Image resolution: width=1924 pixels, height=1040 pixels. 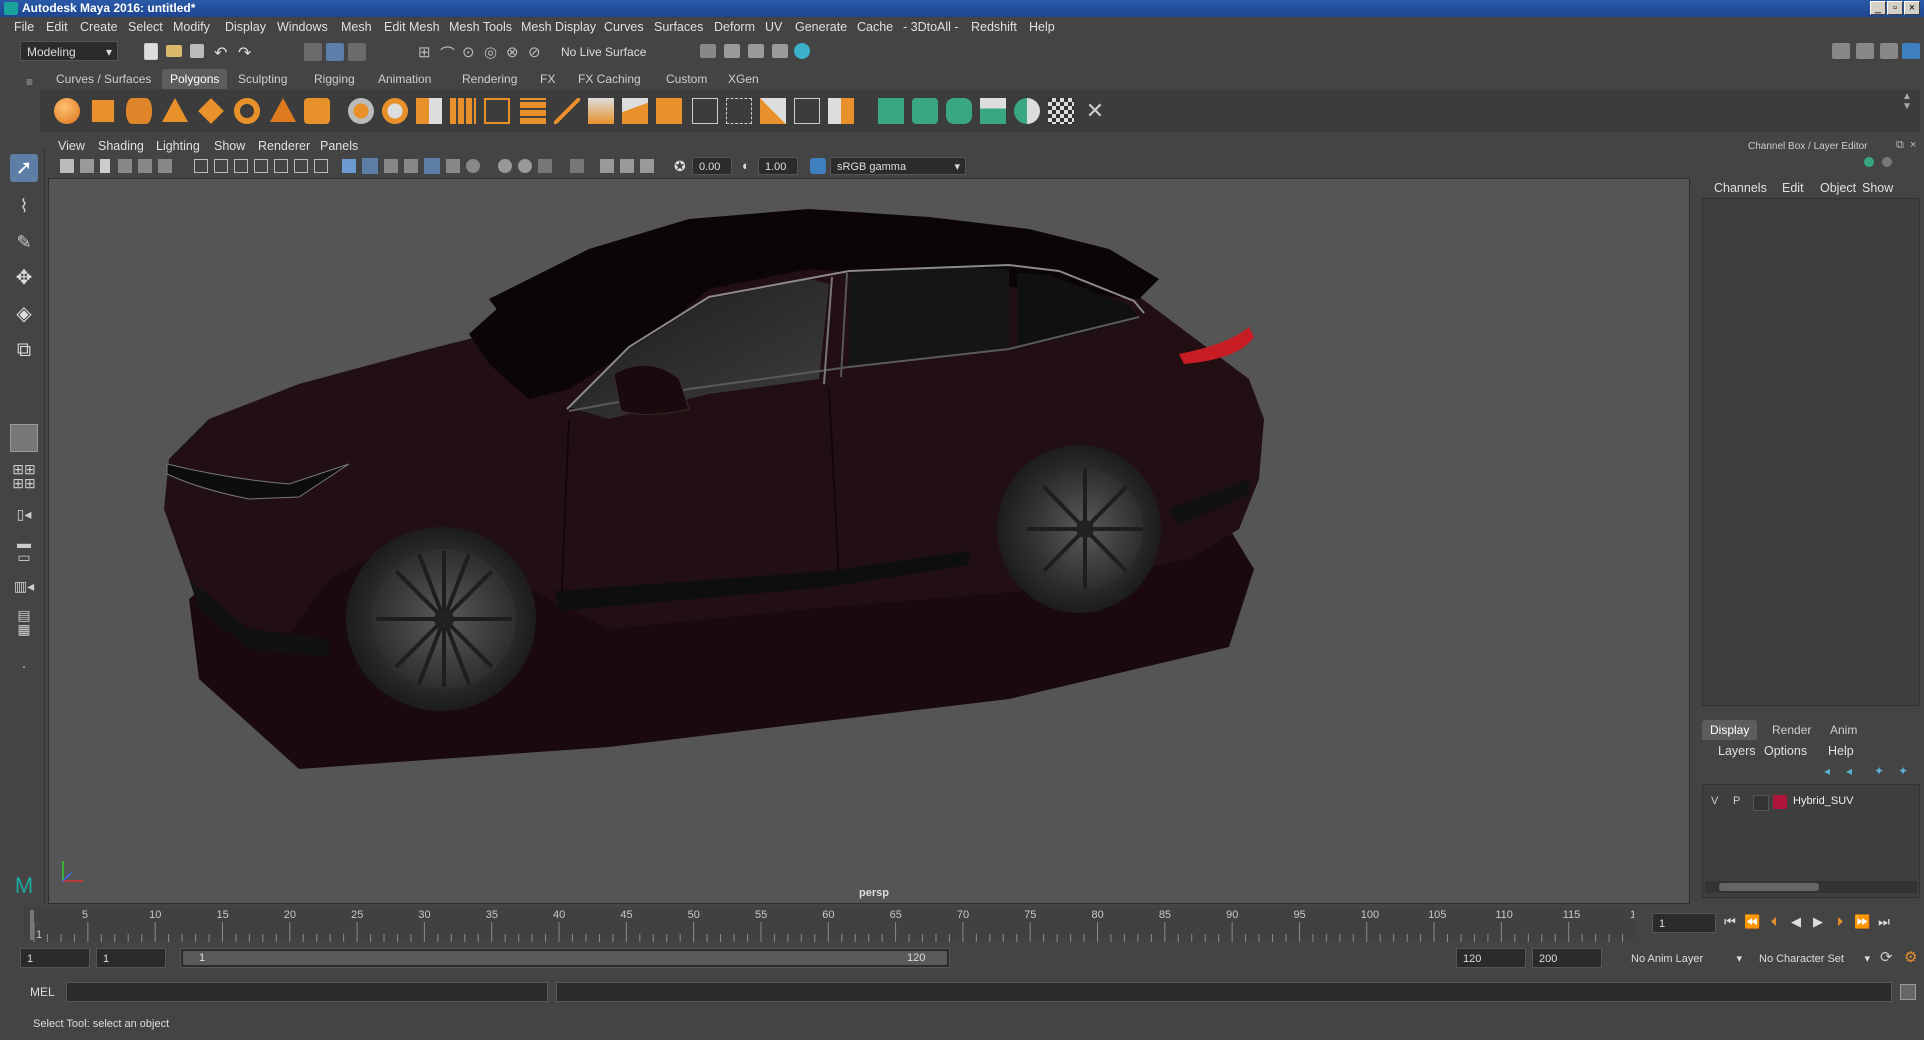 I want to click on anim-layer-dropdown: No Anim Layer ▾, so click(x=1686, y=958).